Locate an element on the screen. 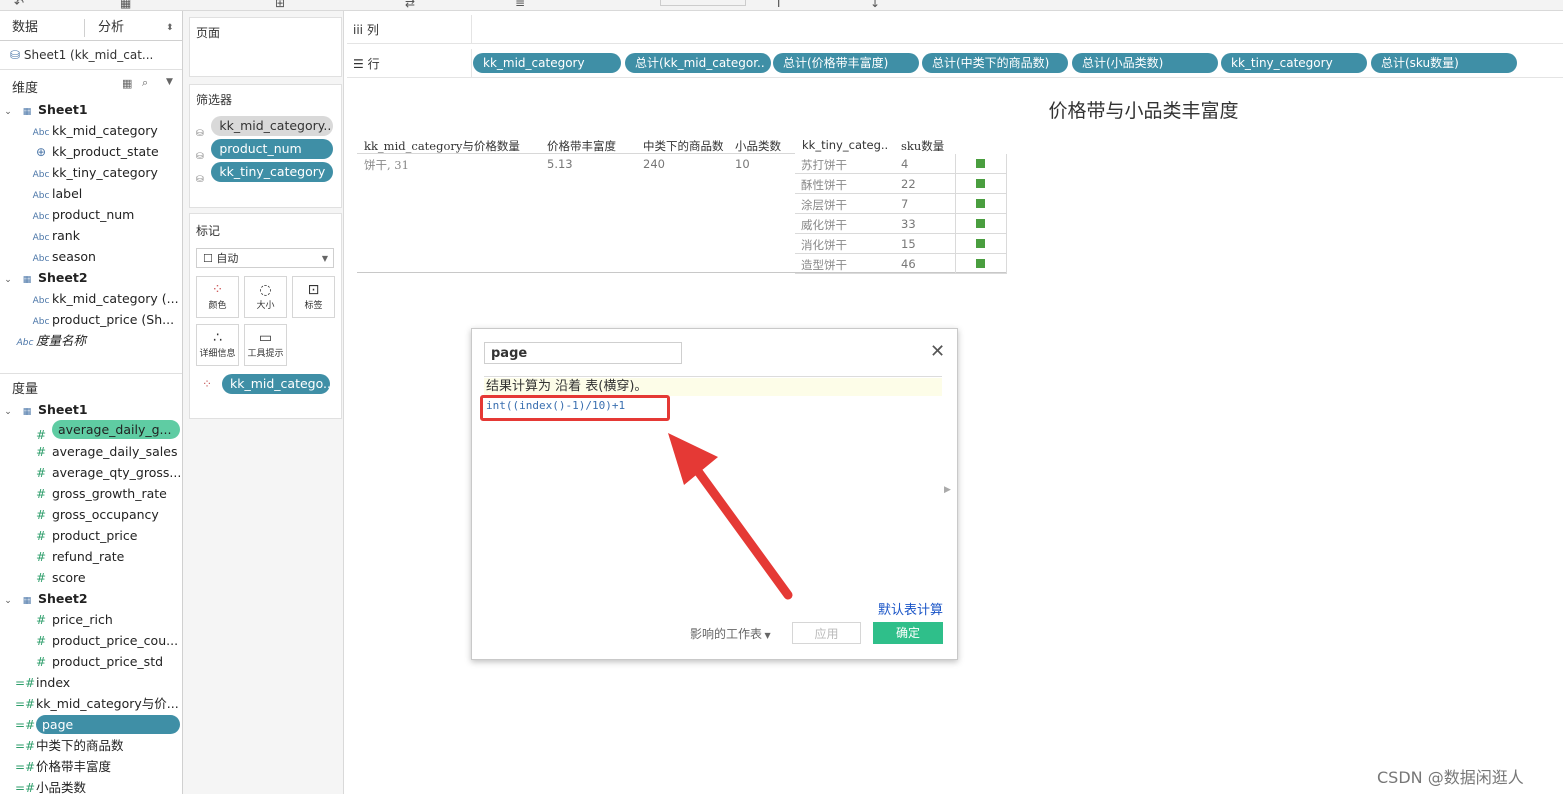 This screenshot has width=1563, height=794. filter-item: ⛁ product_num is located at coordinates (265, 150).